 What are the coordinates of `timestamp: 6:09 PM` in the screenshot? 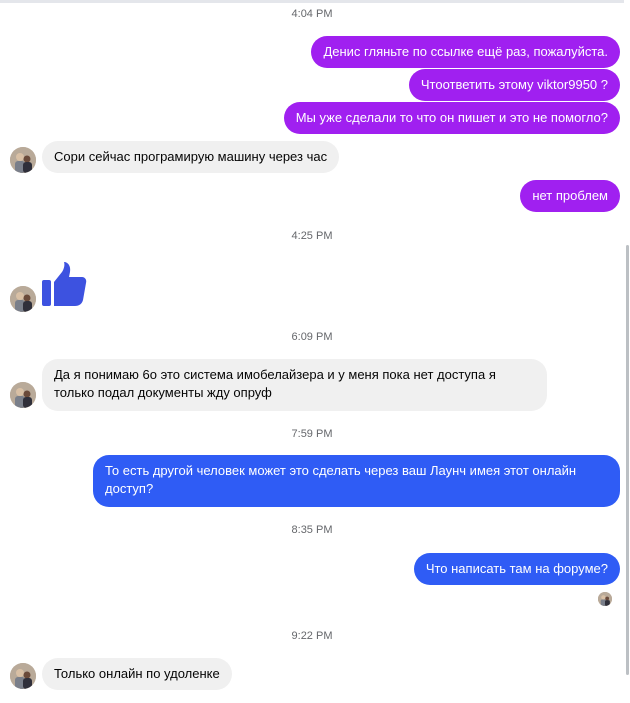 It's located at (312, 337).